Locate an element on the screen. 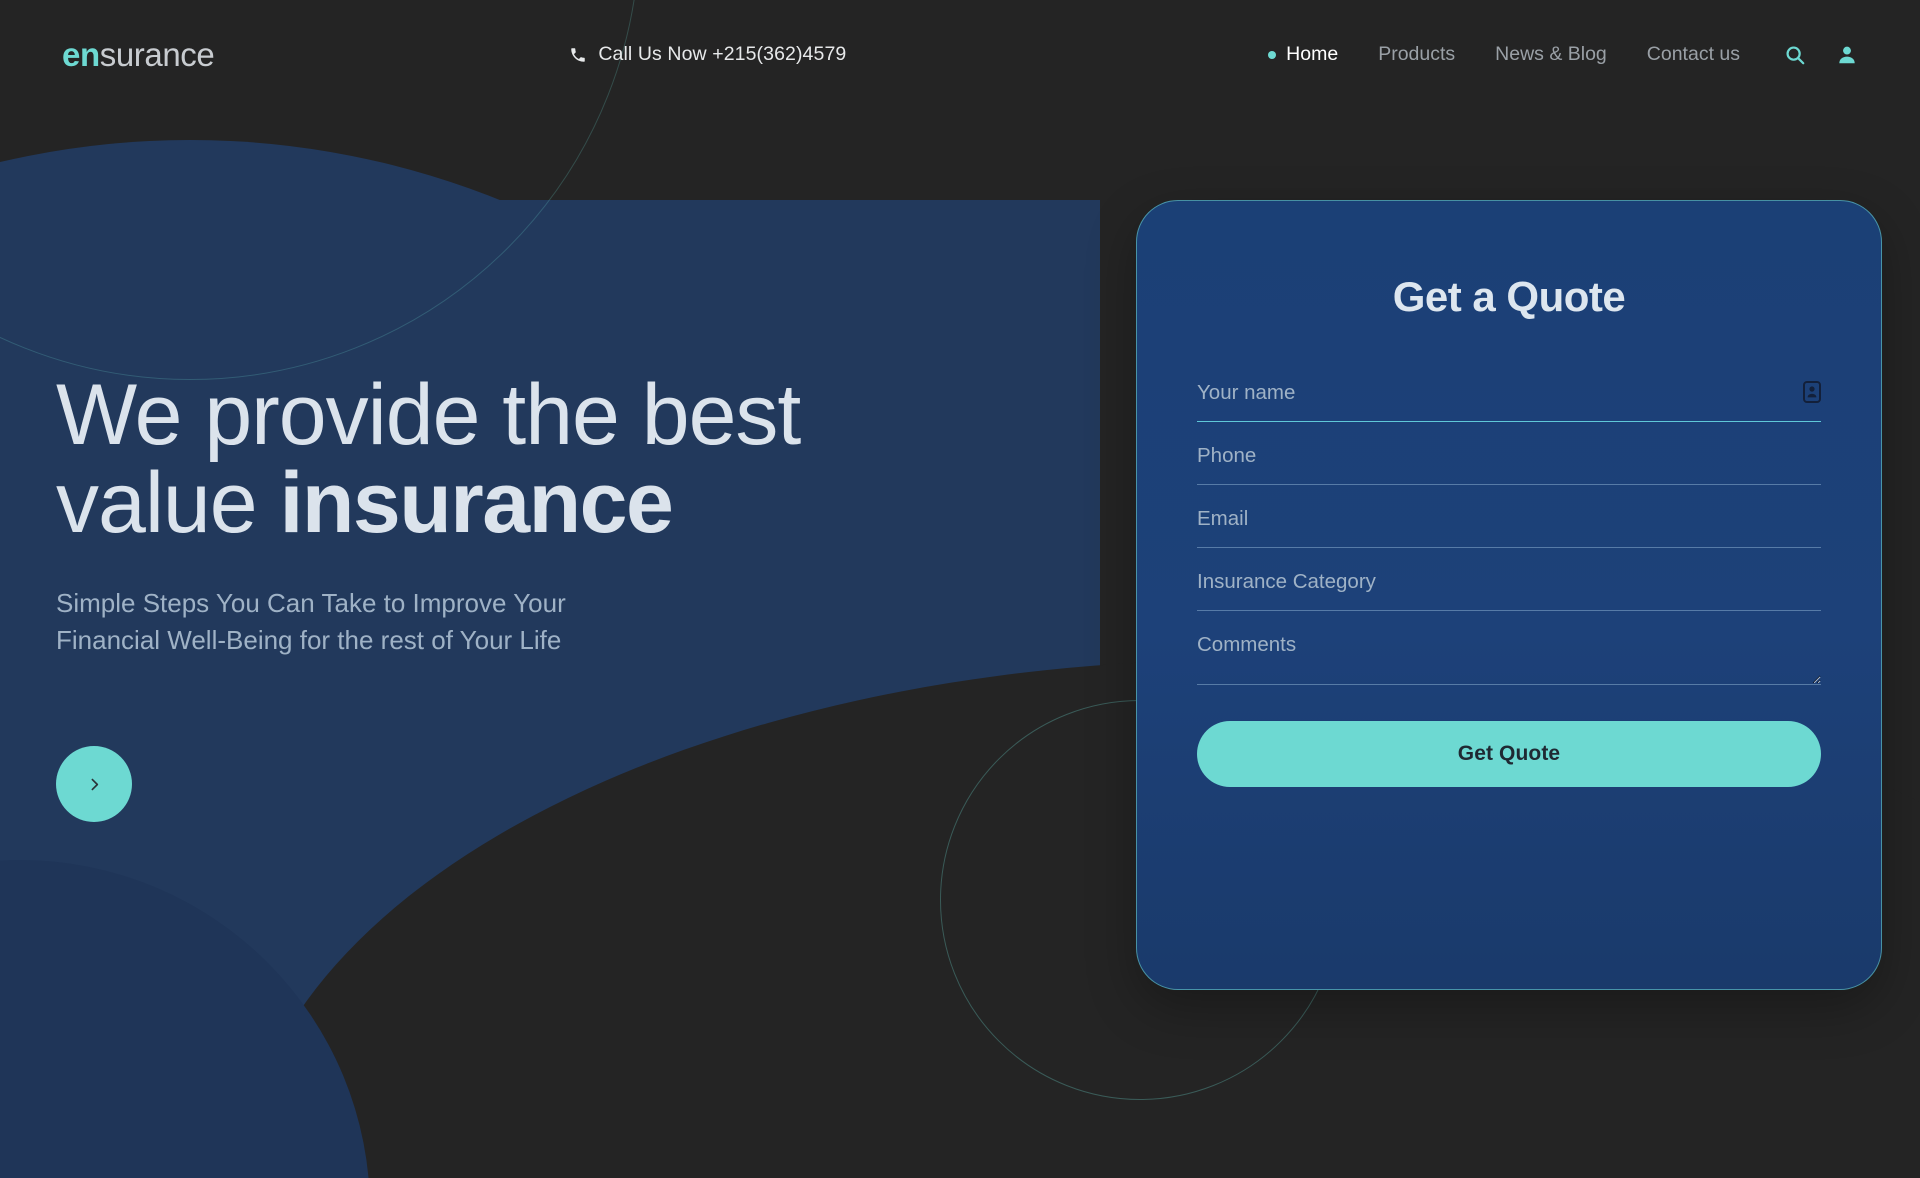  your-name-input is located at coordinates (1509, 401).